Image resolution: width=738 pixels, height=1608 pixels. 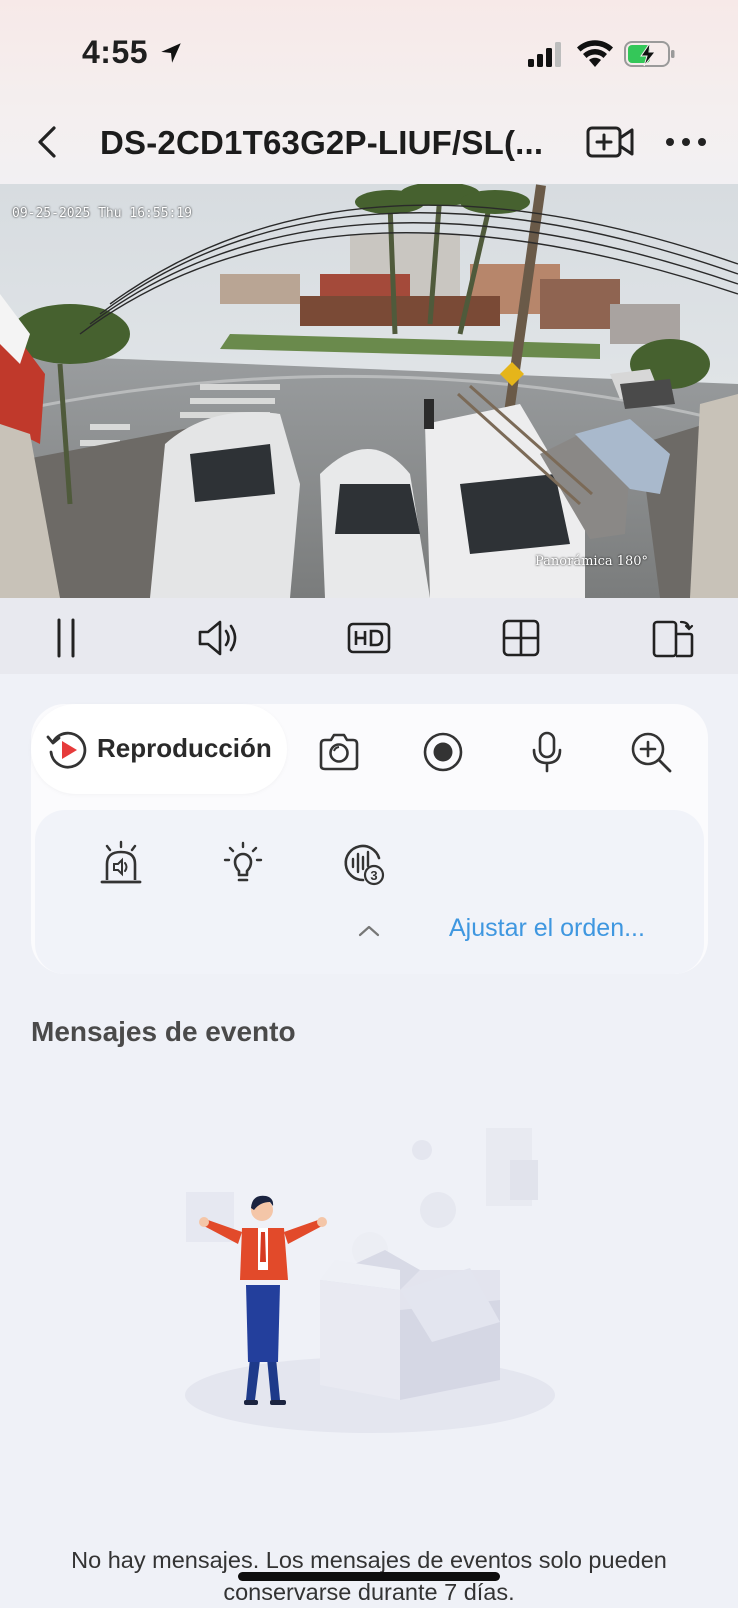 What do you see at coordinates (66, 750) in the screenshot?
I see `playback-history-icon` at bounding box center [66, 750].